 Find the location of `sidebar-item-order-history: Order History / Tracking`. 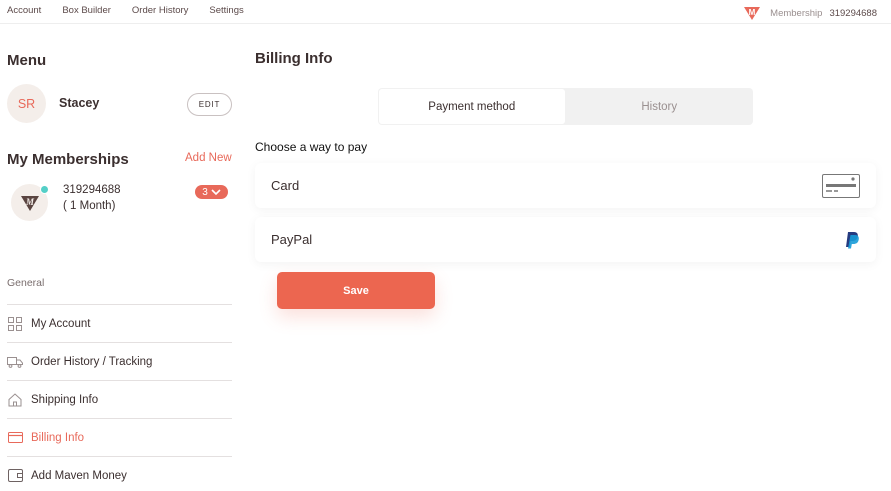

sidebar-item-order-history: Order History / Tracking is located at coordinates (119, 361).